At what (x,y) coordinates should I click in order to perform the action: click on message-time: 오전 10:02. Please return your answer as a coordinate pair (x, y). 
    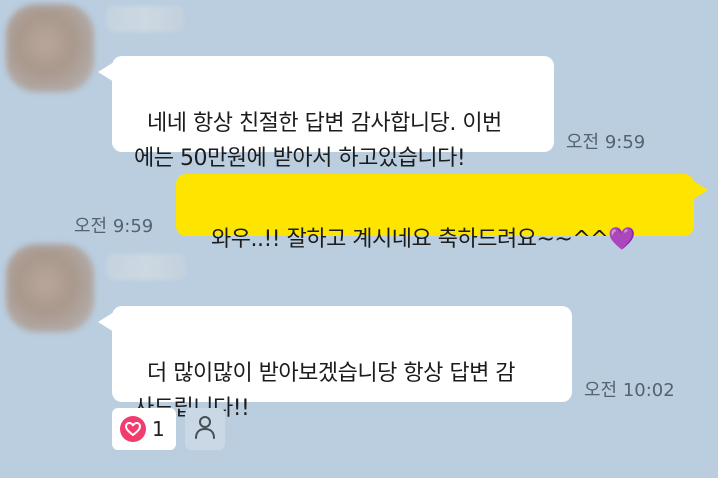
    Looking at the image, I should click on (629, 390).